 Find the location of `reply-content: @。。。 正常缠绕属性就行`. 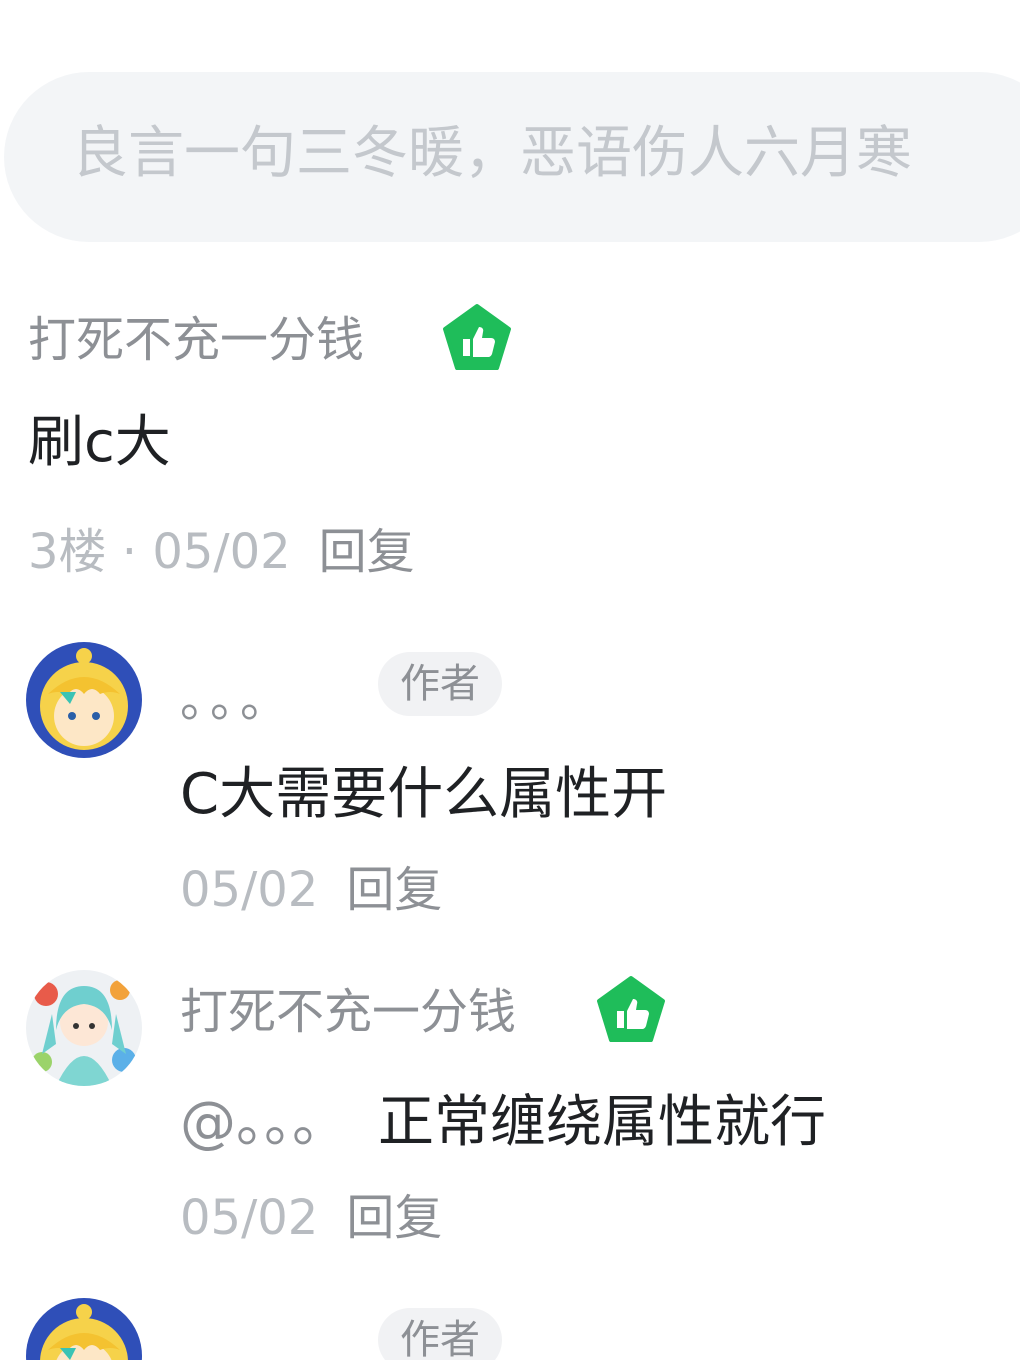

reply-content: @。。。 正常缠绕属性就行 is located at coordinates (503, 1123).